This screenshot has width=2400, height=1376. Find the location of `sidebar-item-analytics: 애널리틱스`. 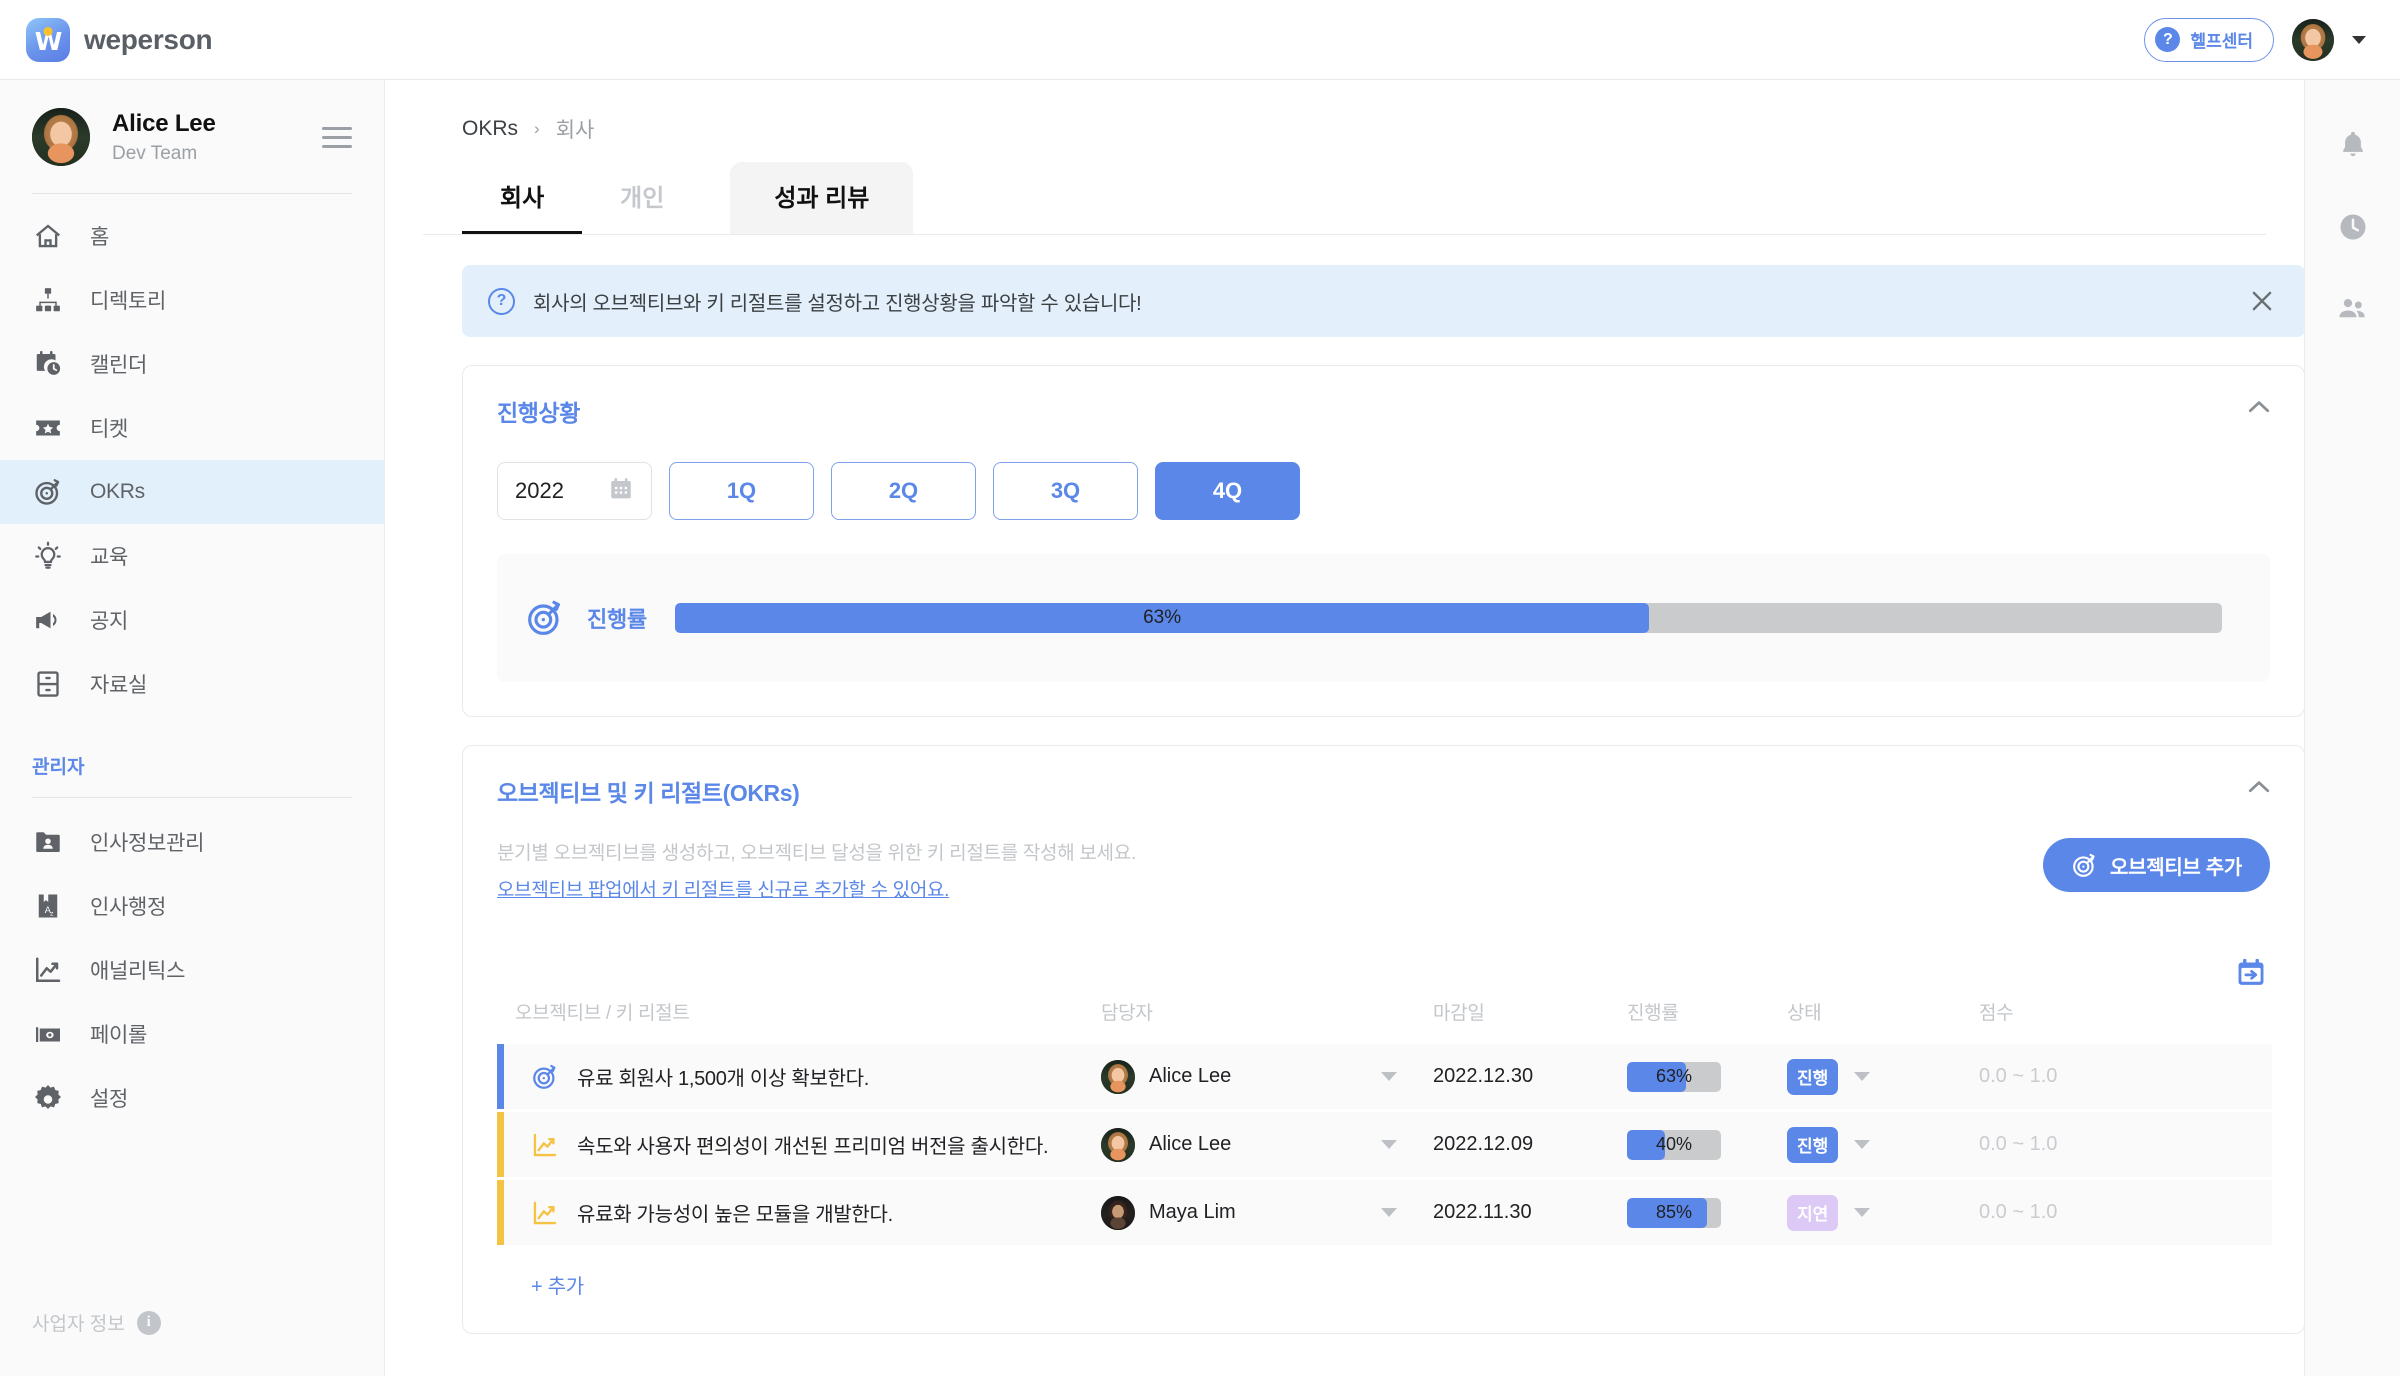

sidebar-item-analytics: 애널리틱스 is located at coordinates (192, 970).